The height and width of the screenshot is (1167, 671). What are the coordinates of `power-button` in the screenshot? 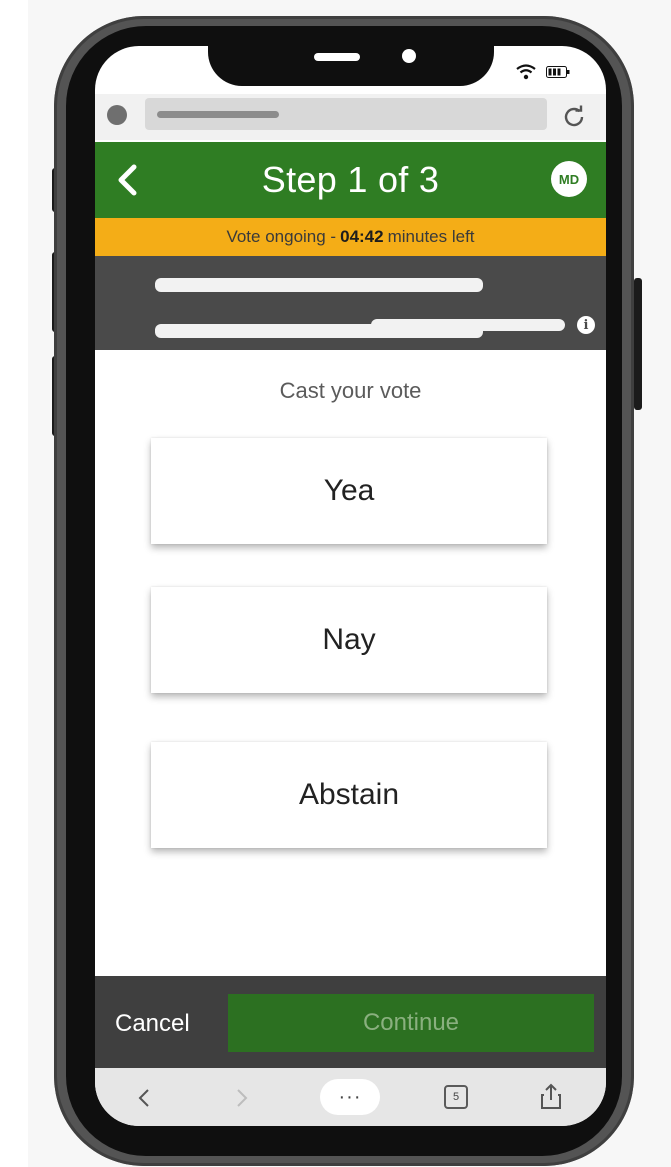 It's located at (638, 344).